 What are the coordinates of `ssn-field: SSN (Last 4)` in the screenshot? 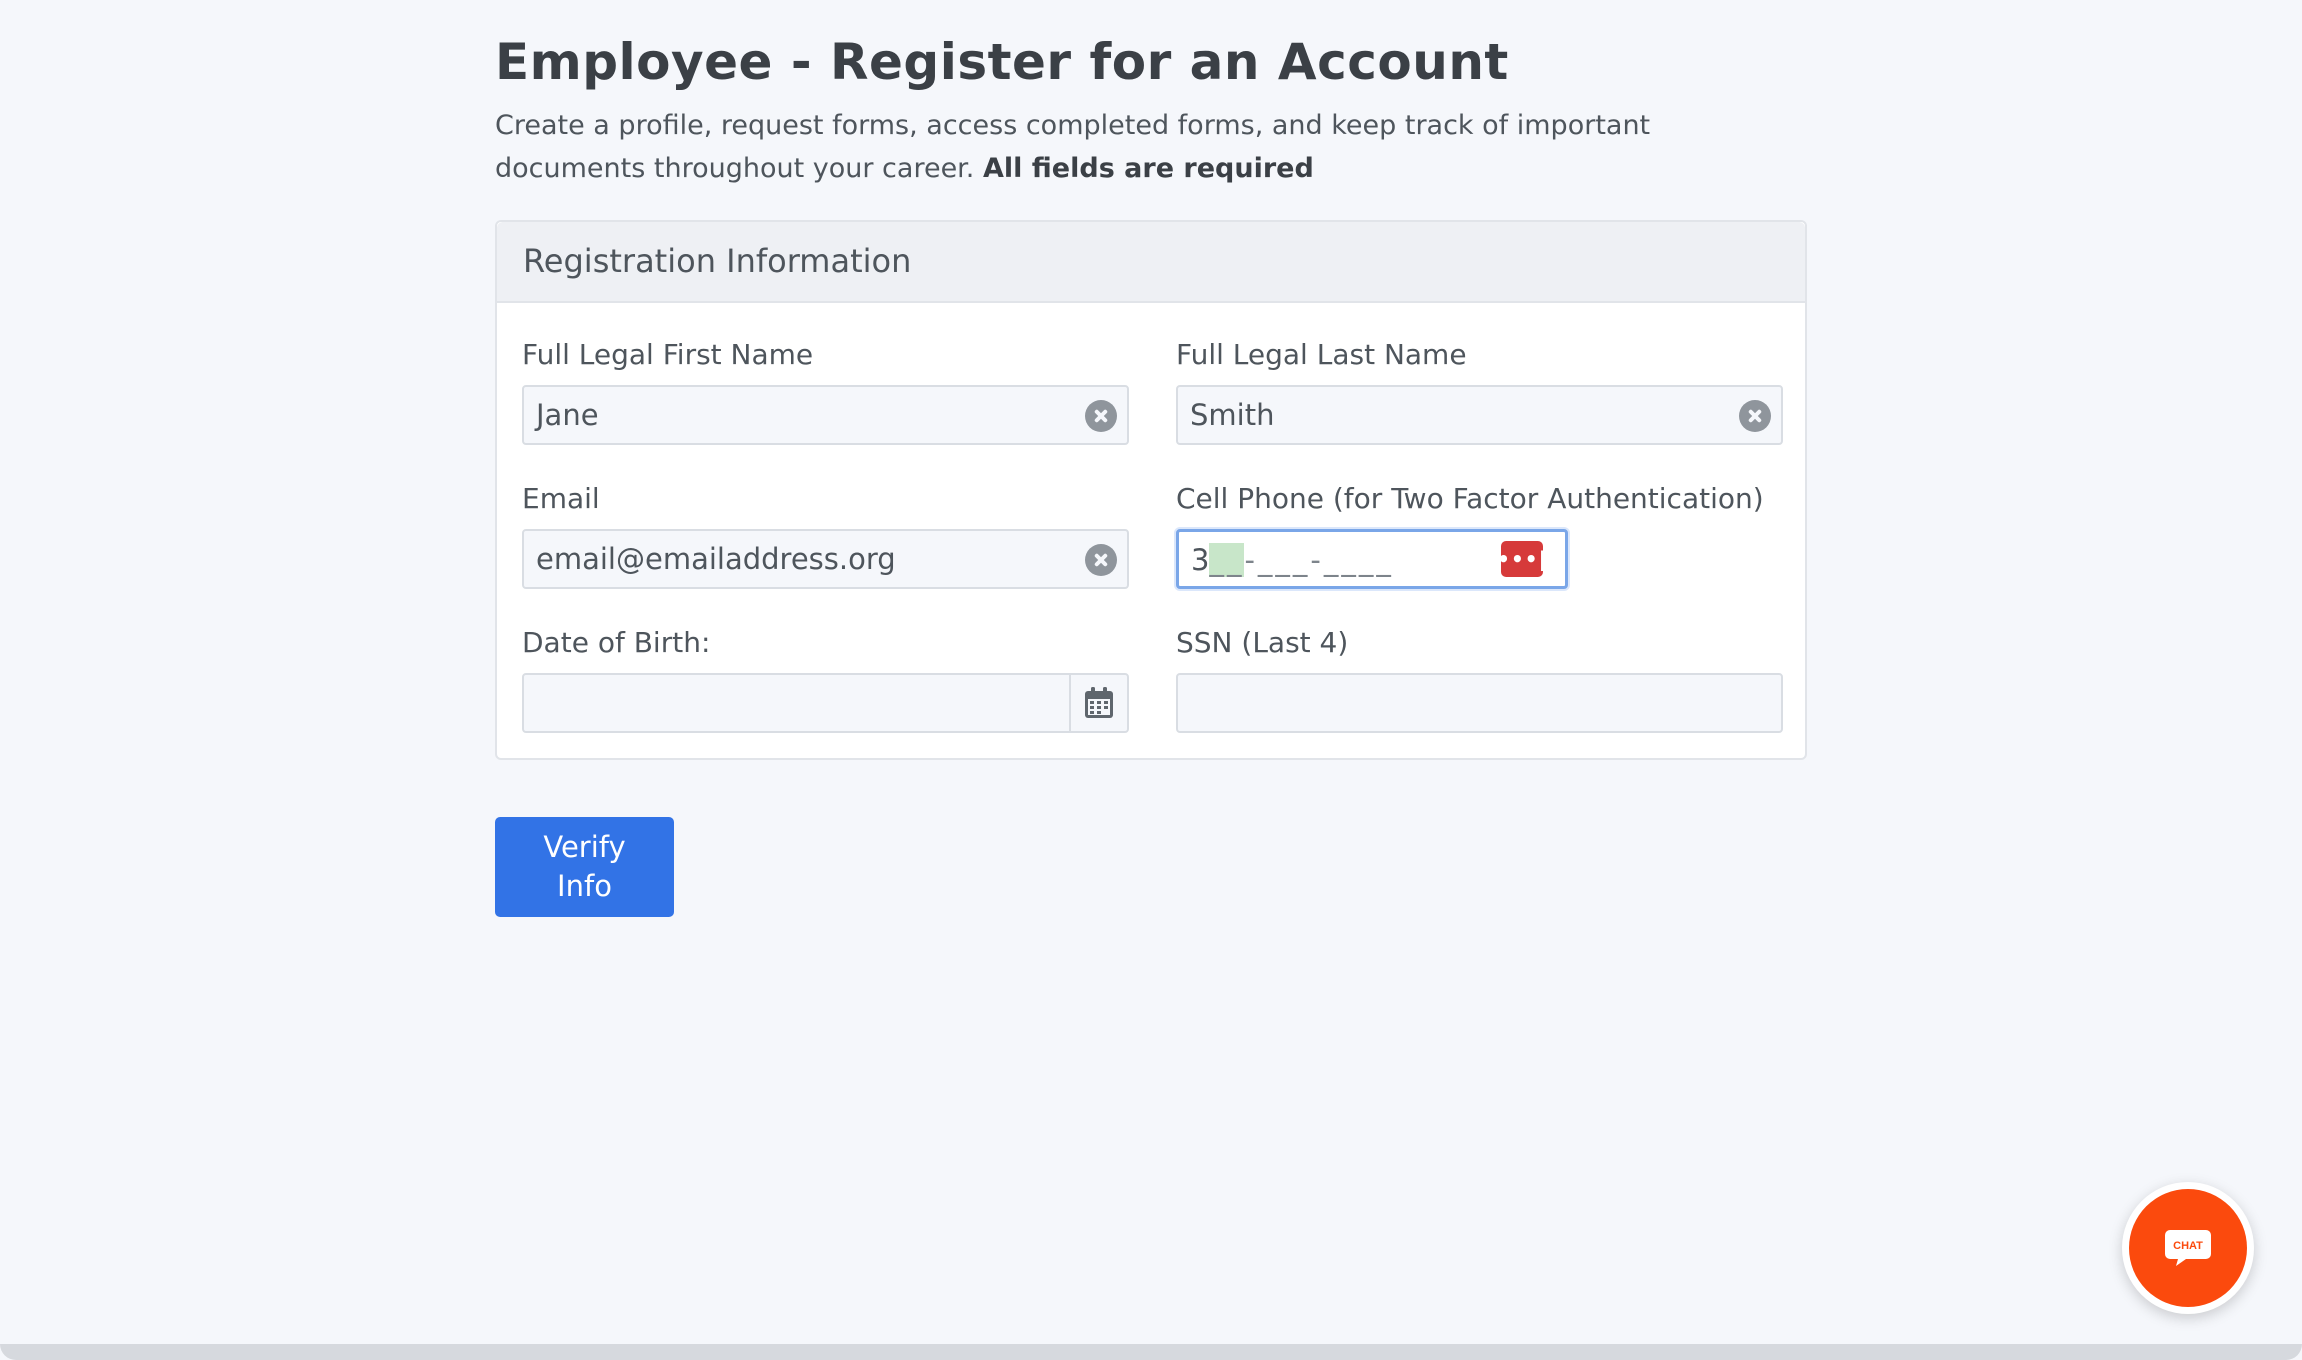 It's located at (1479, 679).